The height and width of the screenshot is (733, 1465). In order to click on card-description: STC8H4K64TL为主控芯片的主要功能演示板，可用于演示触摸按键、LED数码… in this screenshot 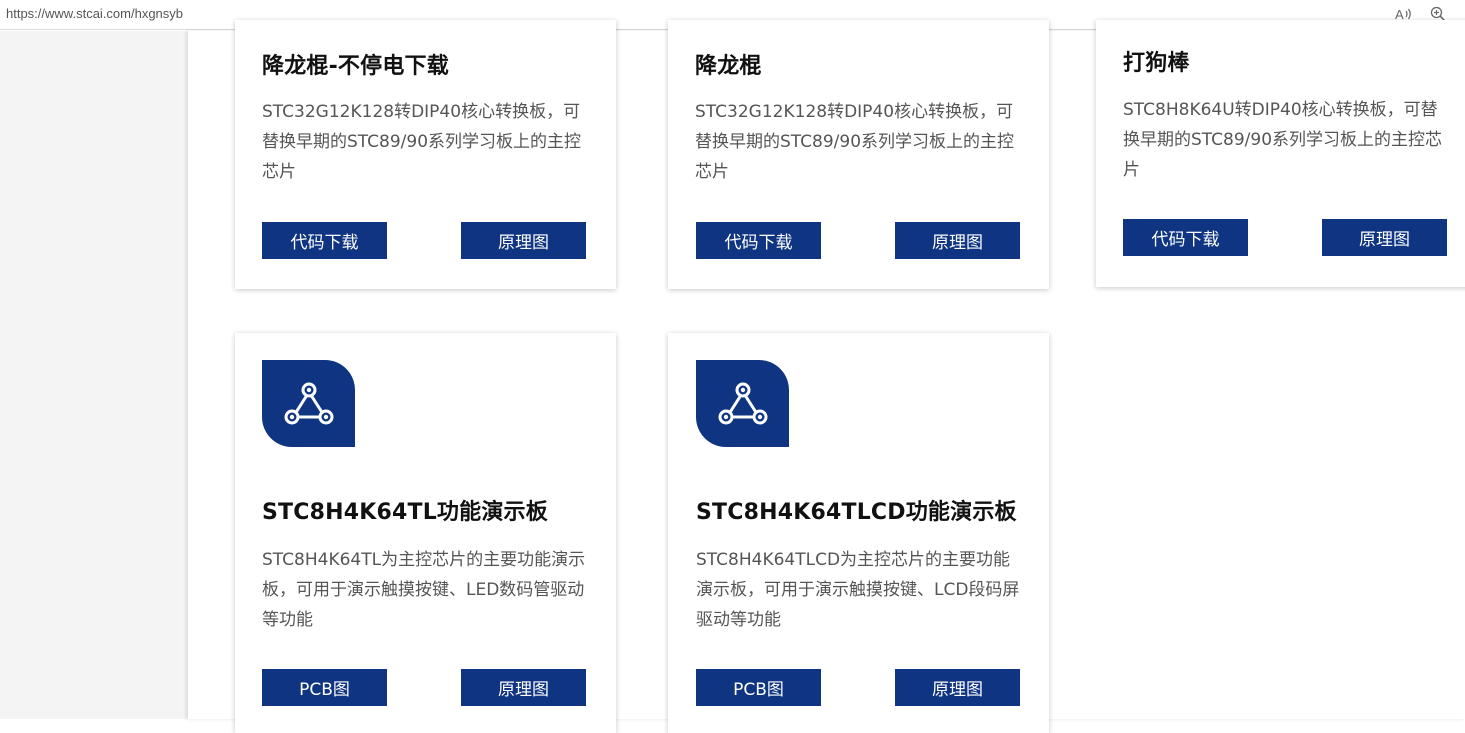, I will do `click(424, 590)`.